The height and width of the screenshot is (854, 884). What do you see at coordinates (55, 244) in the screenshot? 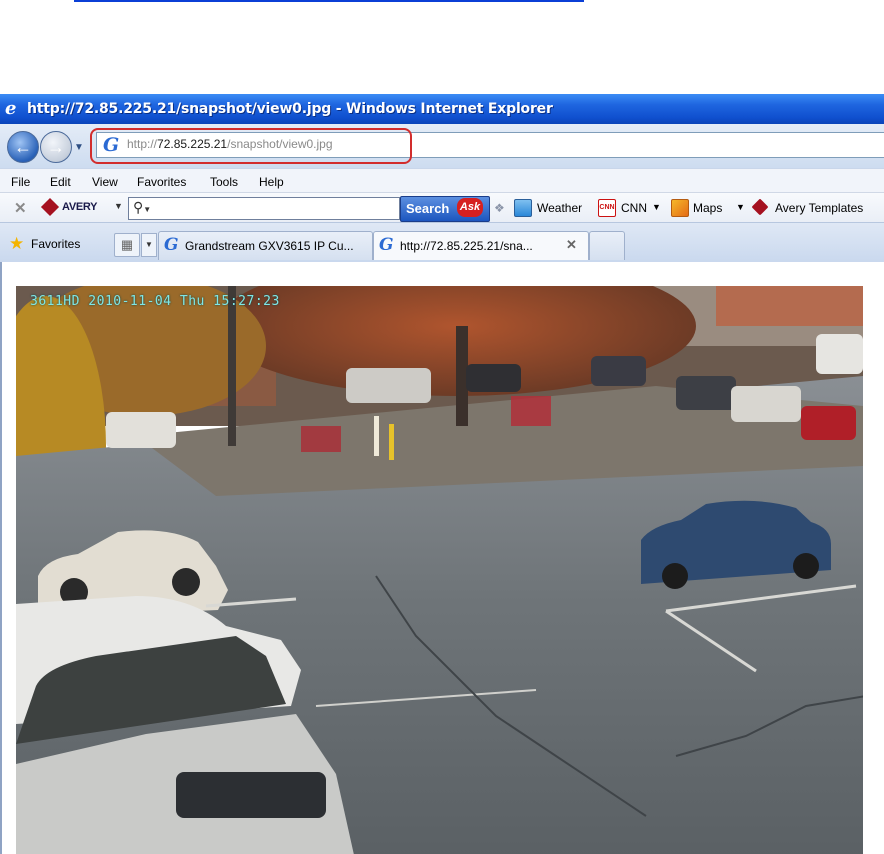
I see `favorites-button: Favorites` at bounding box center [55, 244].